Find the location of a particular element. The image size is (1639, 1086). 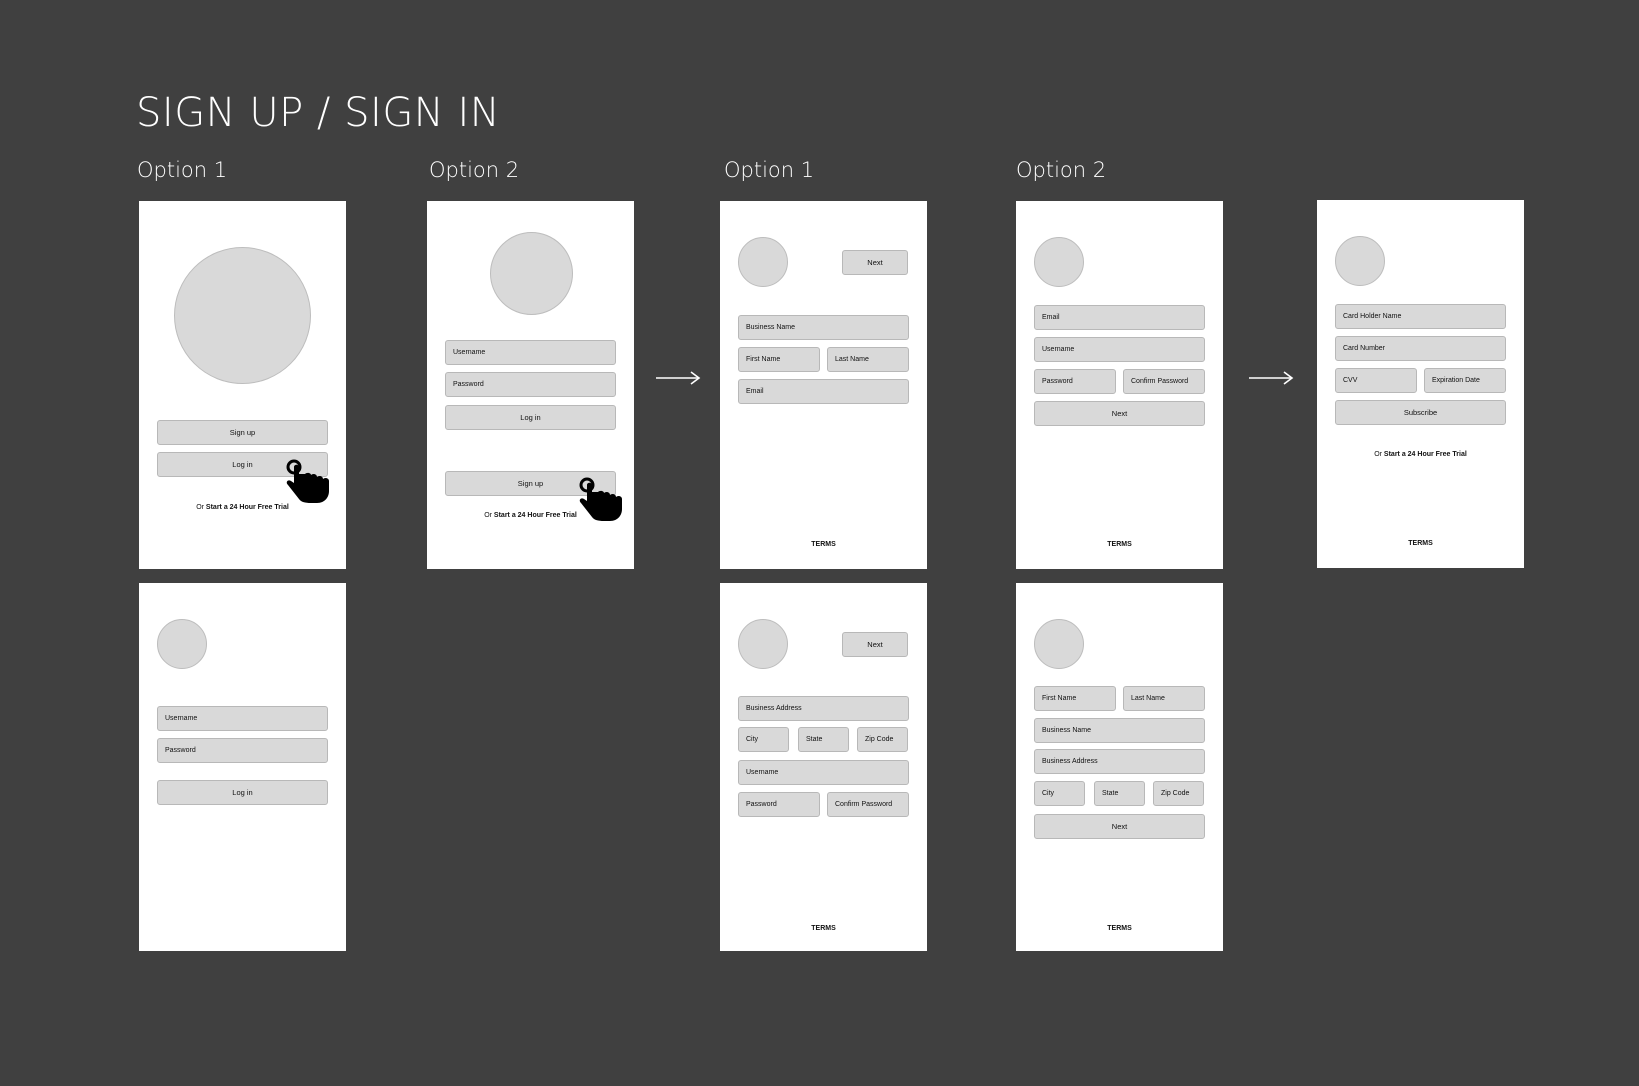

expiration-date-field: Expiration Date is located at coordinates (1465, 380).